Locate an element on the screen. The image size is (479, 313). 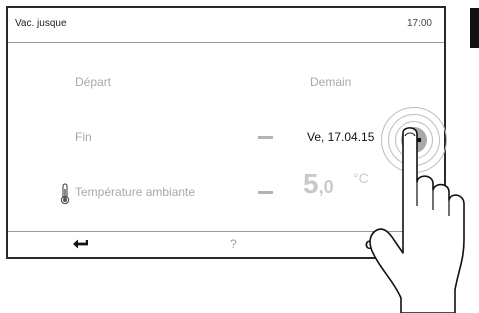
page-title: Vac. jusque is located at coordinates (41, 23).